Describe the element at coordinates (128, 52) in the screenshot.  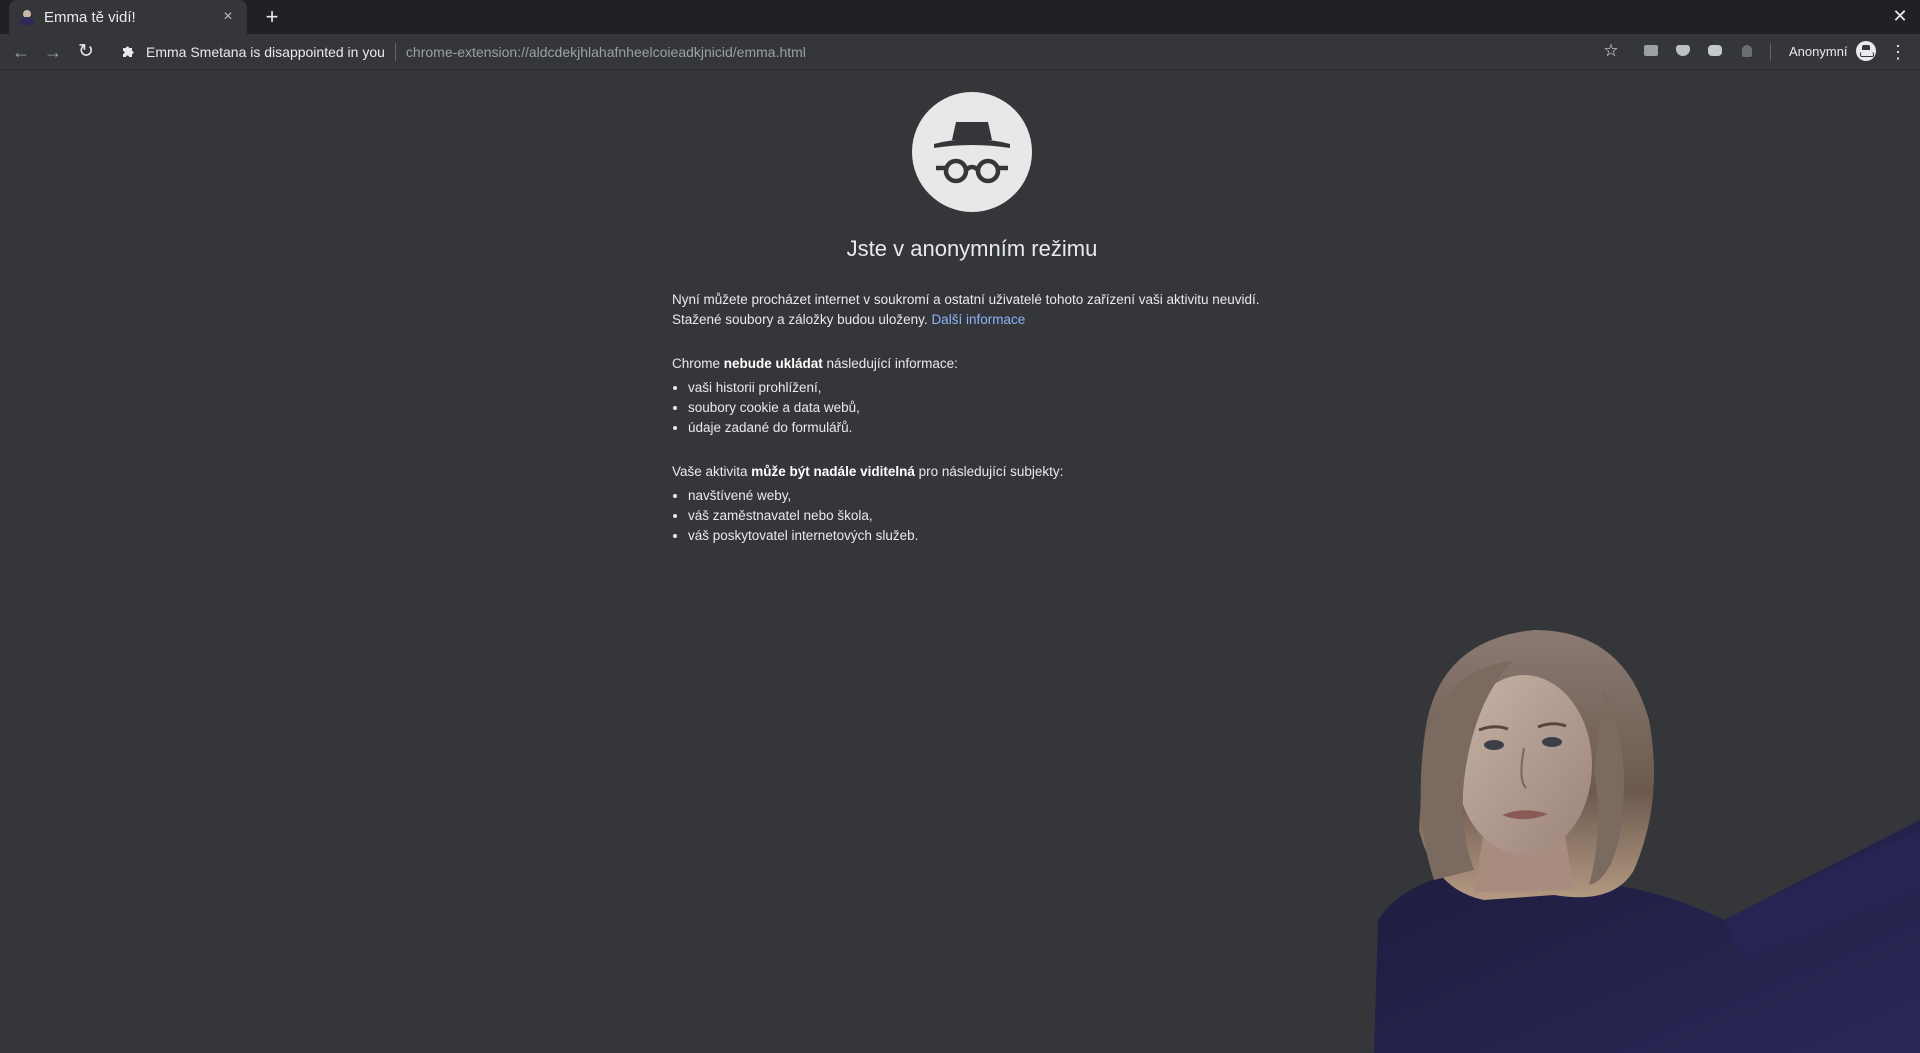
I see `puzzle-icon` at that location.